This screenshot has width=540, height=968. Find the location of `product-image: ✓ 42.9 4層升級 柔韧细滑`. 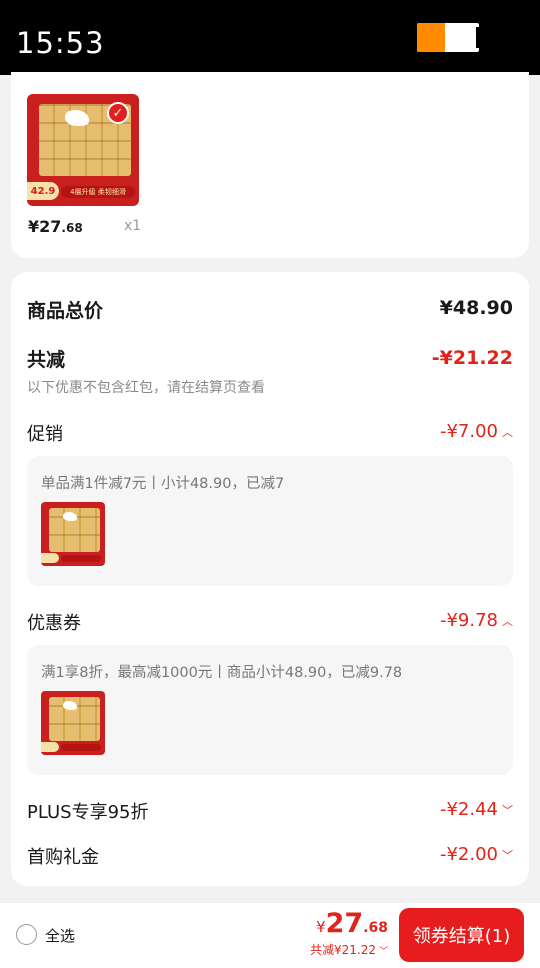

product-image: ✓ 42.9 4層升級 柔韧细滑 is located at coordinates (83, 150).